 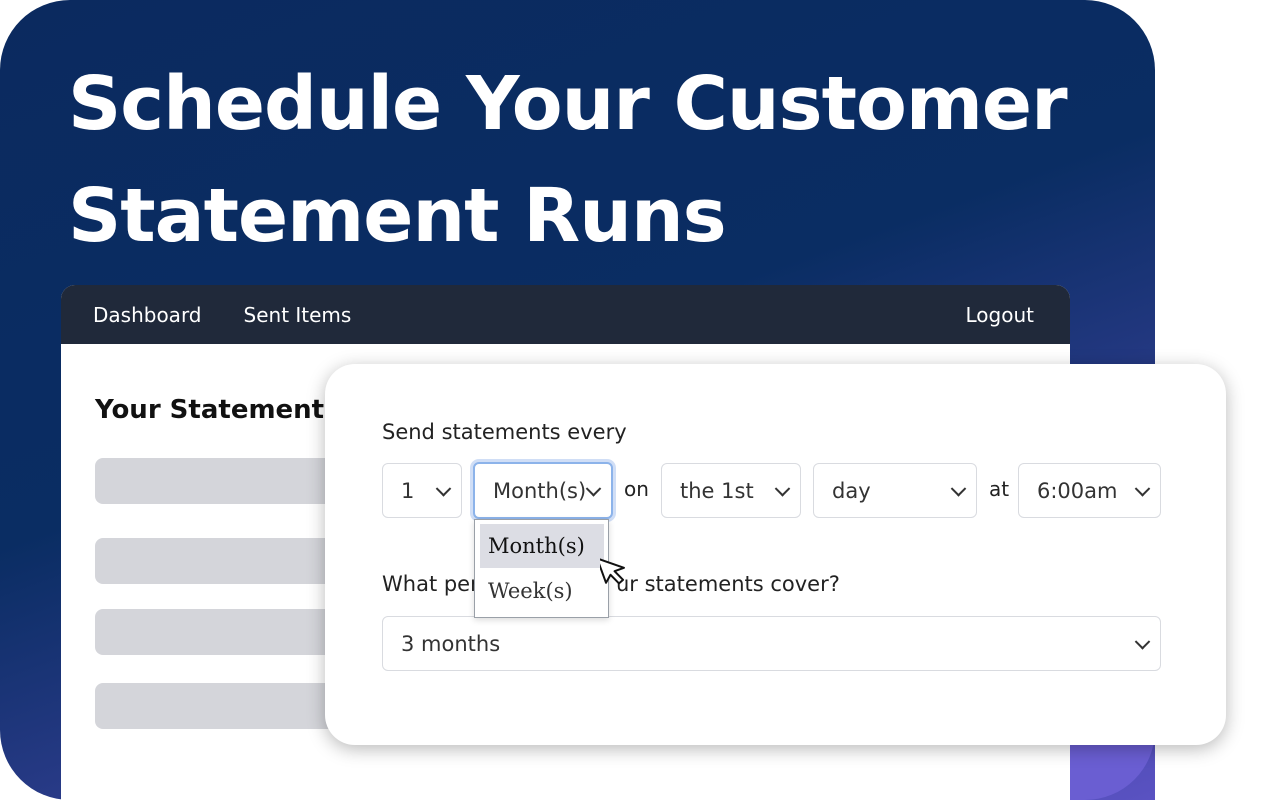 I want to click on mouse-pointer-icon, so click(x=612, y=571).